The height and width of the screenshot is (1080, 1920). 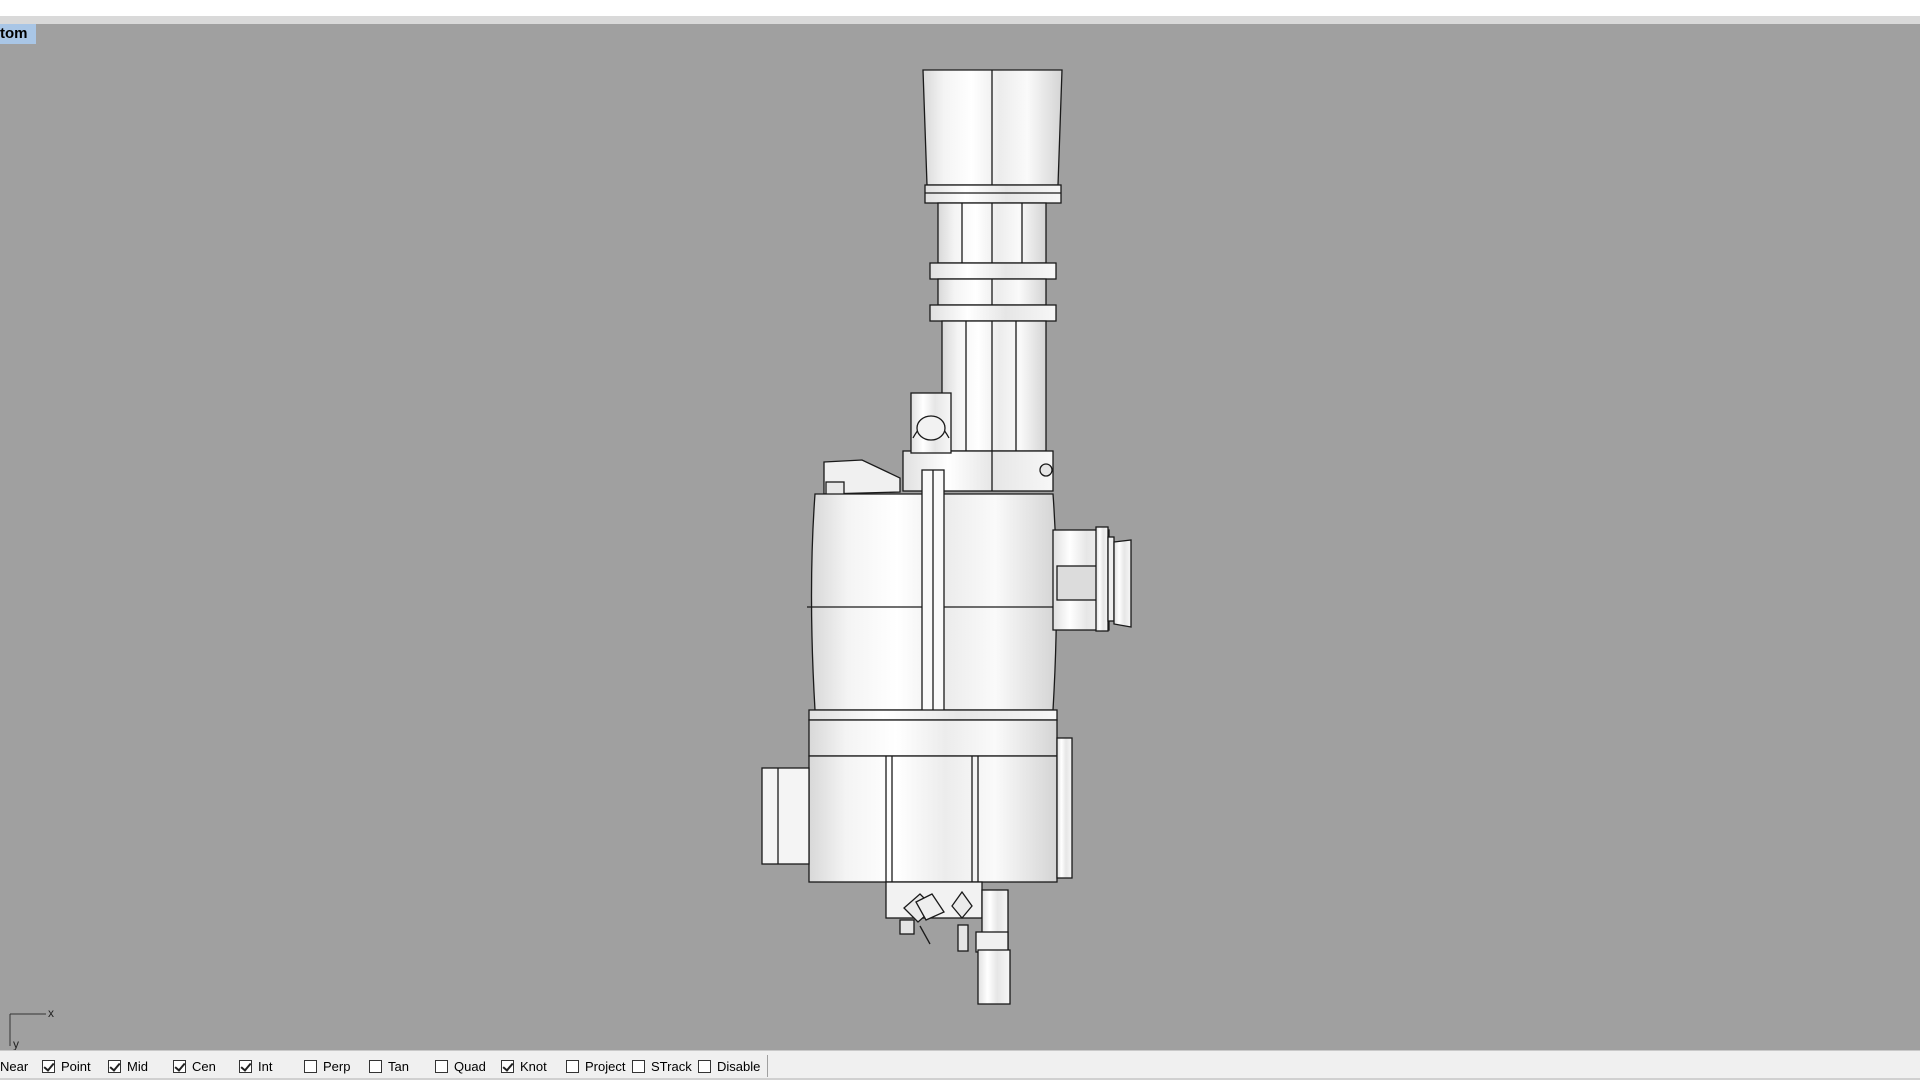 I want to click on osnap-quad-label: Quad, so click(x=470, y=1066).